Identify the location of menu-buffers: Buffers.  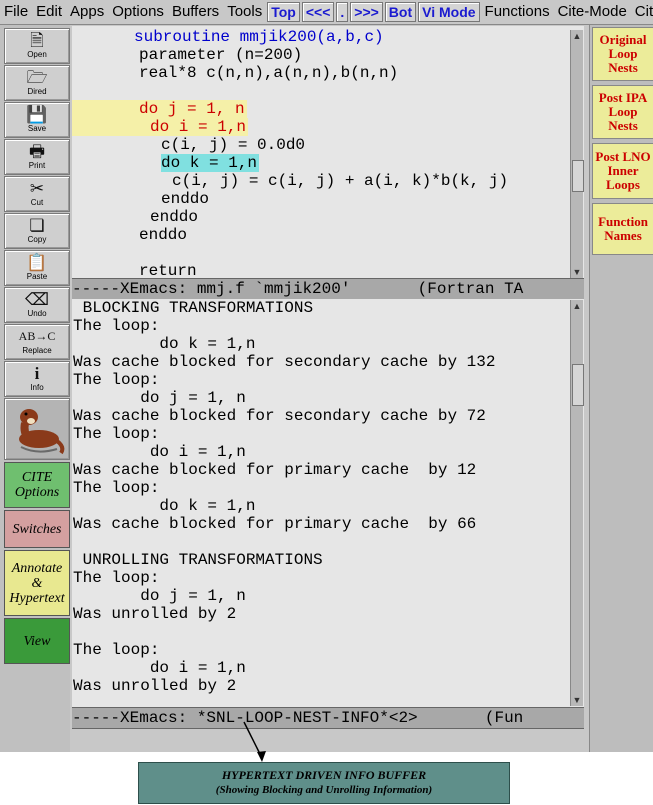
(195, 12).